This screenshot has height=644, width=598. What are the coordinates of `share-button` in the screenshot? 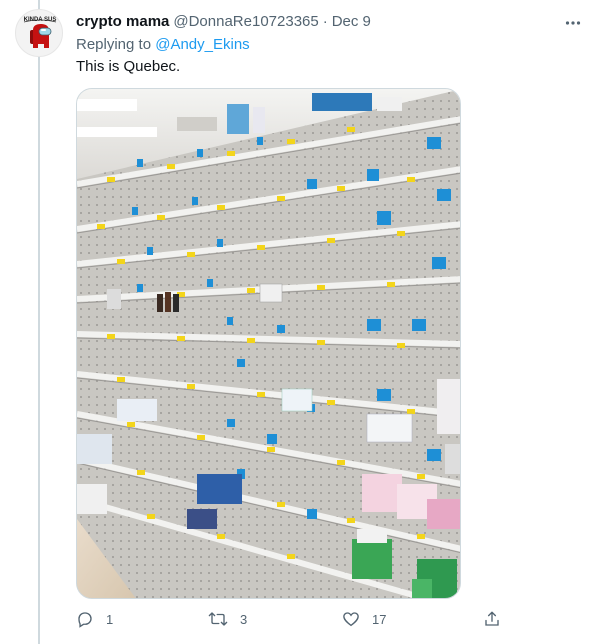 It's located at (492, 619).